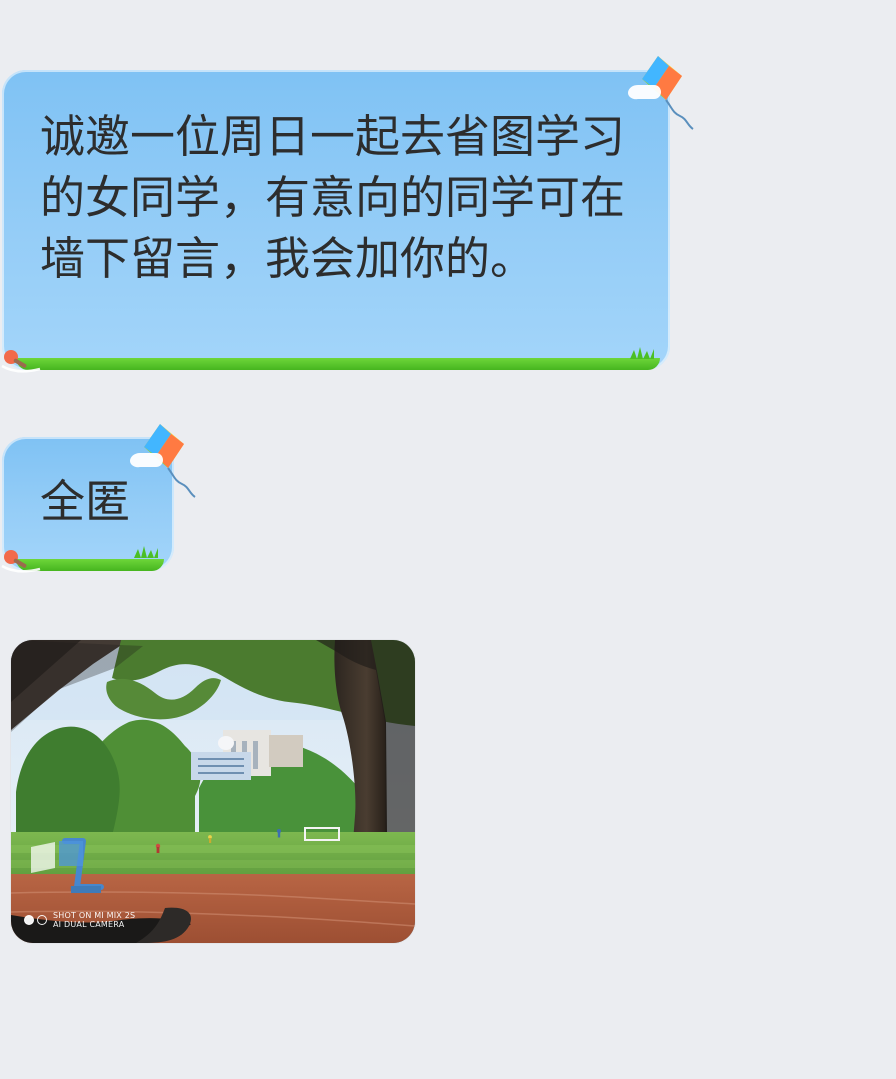  I want to click on message-text: 诚邀一位周日一起去省图学习的女同学，有意向的同学可在墙下留言，我会加你的。, so click(333, 197).